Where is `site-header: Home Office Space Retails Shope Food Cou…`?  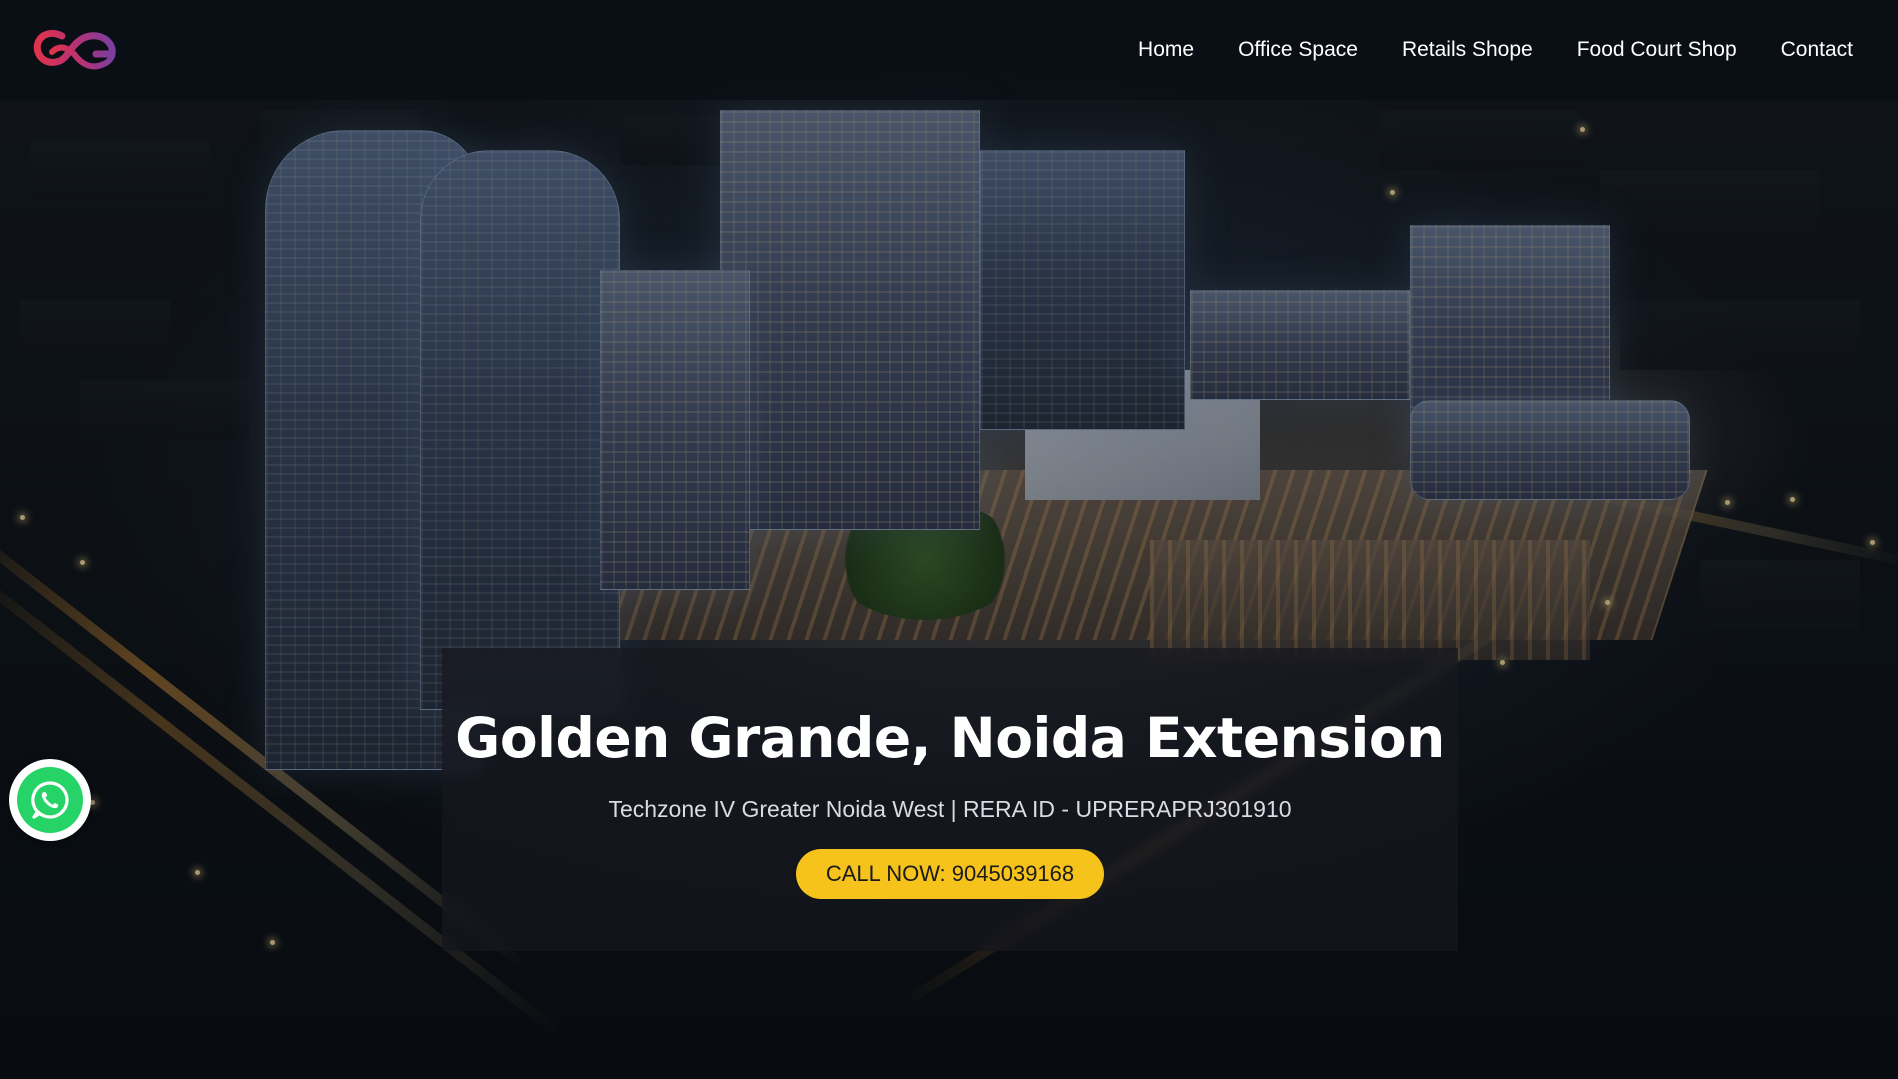 site-header: Home Office Space Retails Shope Food Cou… is located at coordinates (949, 50).